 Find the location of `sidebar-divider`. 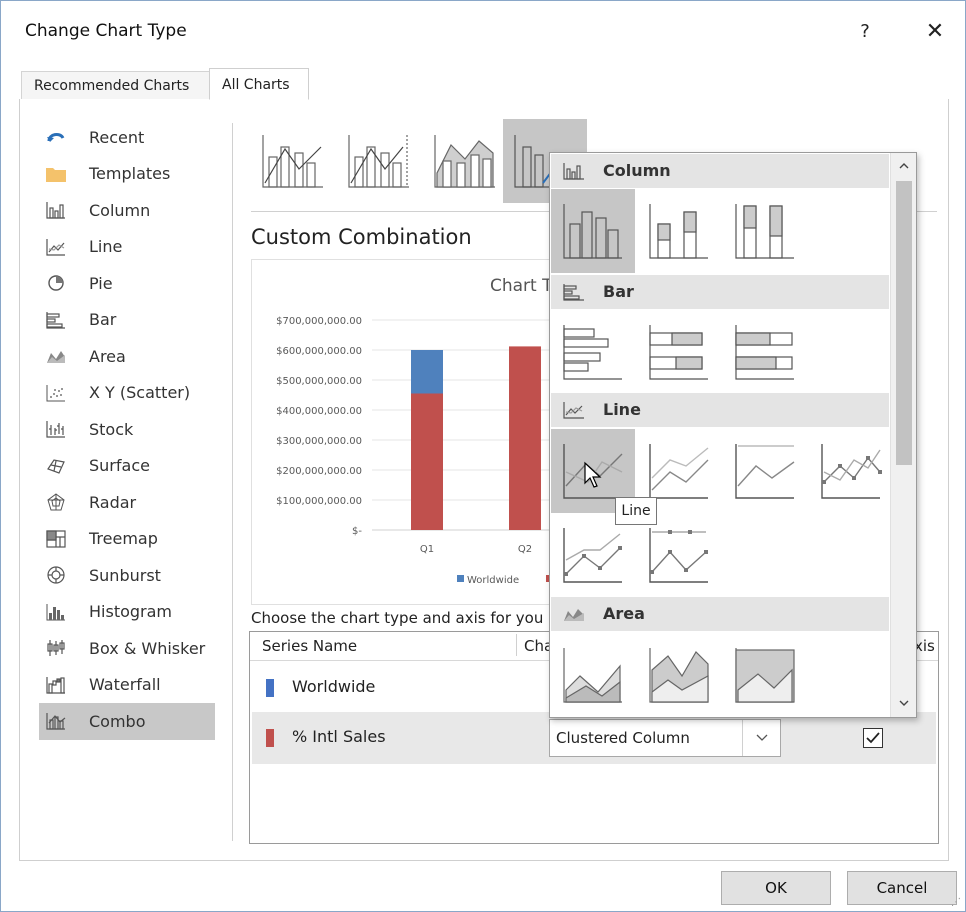

sidebar-divider is located at coordinates (232, 482).